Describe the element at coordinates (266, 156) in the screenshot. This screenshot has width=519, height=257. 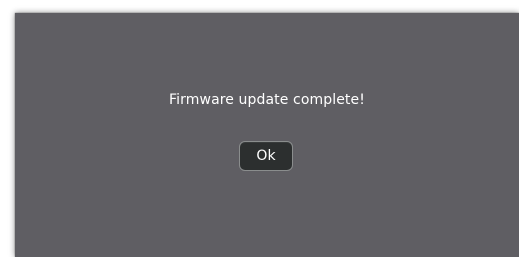
I see `ok-button: Ok` at that location.